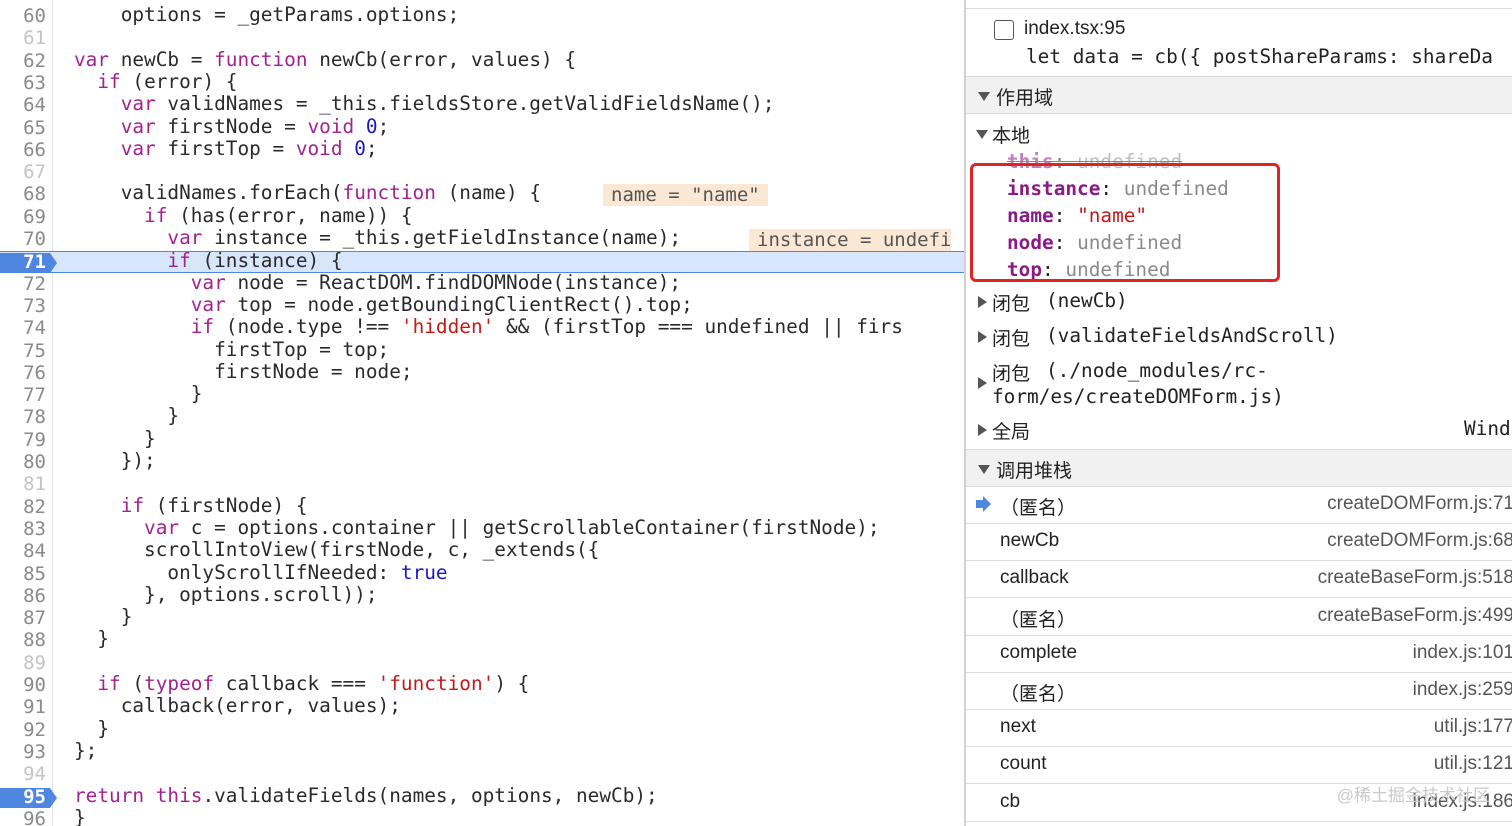 The width and height of the screenshot is (1512, 826). I want to click on line-number: 77, so click(23, 395).